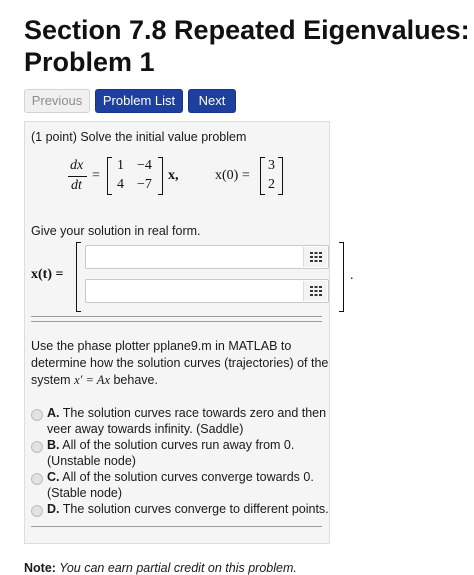 This screenshot has width=474, height=575. Describe the element at coordinates (76, 185) in the screenshot. I see `dt-denominator: dt` at that location.